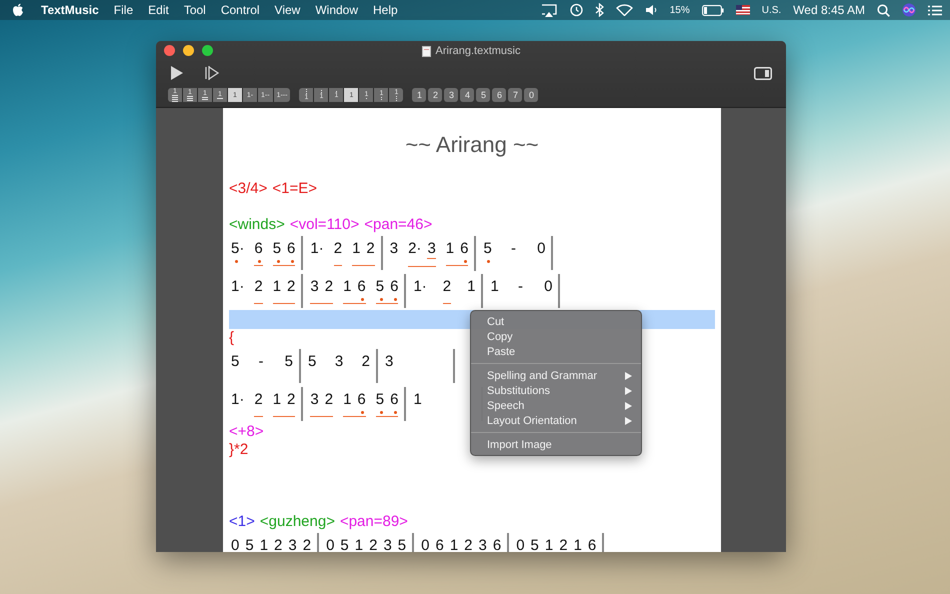  Describe the element at coordinates (713, 10) in the screenshot. I see `battery-icon` at that location.